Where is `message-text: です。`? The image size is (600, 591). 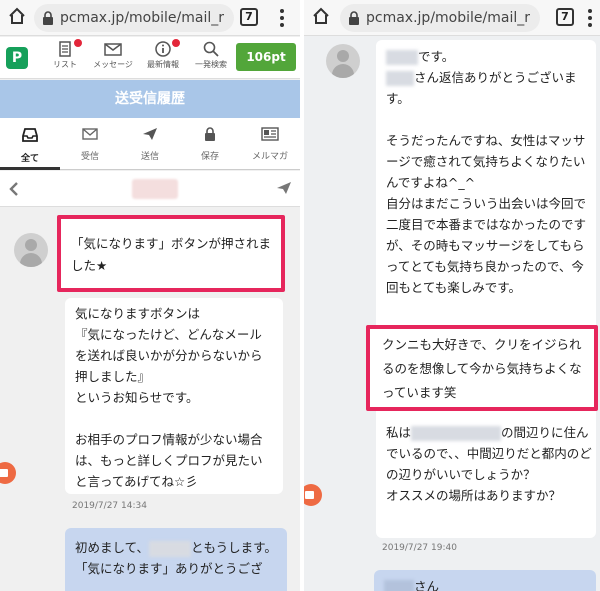 message-text: です。 is located at coordinates (486, 56).